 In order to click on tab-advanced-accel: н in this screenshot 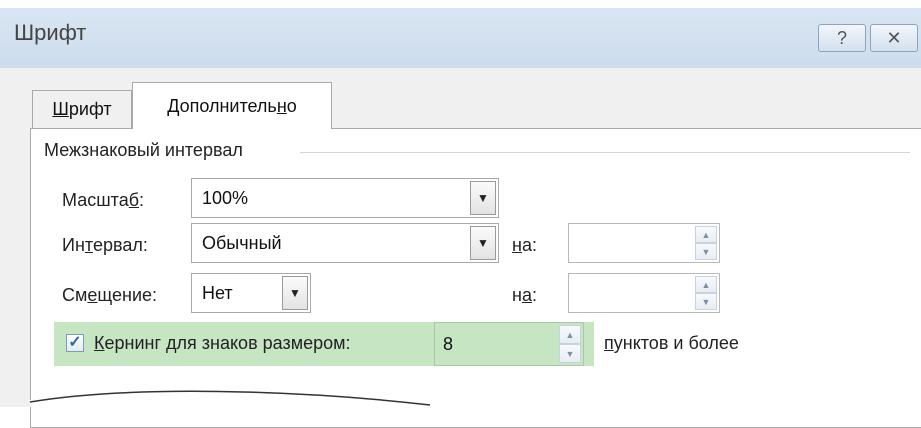, I will do `click(281, 105)`.